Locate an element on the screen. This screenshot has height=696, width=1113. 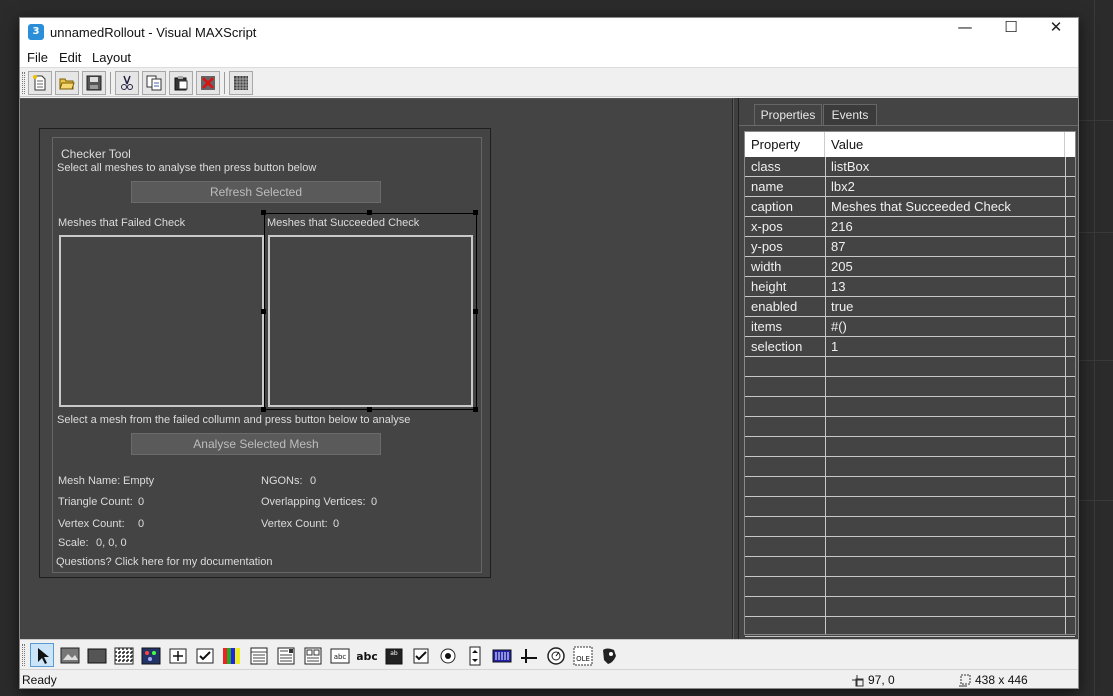
progressbar-icon is located at coordinates (501, 655).